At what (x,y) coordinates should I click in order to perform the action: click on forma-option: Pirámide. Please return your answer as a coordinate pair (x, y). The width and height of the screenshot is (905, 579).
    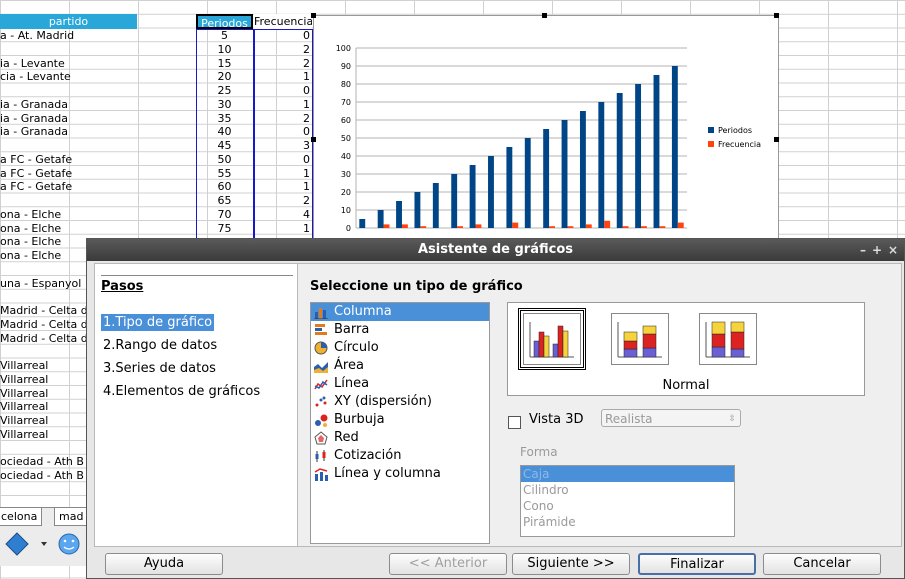
    Looking at the image, I should click on (627, 522).